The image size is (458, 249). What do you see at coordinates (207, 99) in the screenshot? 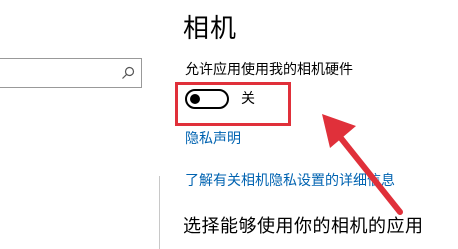
I see `camera-access-toggle` at bounding box center [207, 99].